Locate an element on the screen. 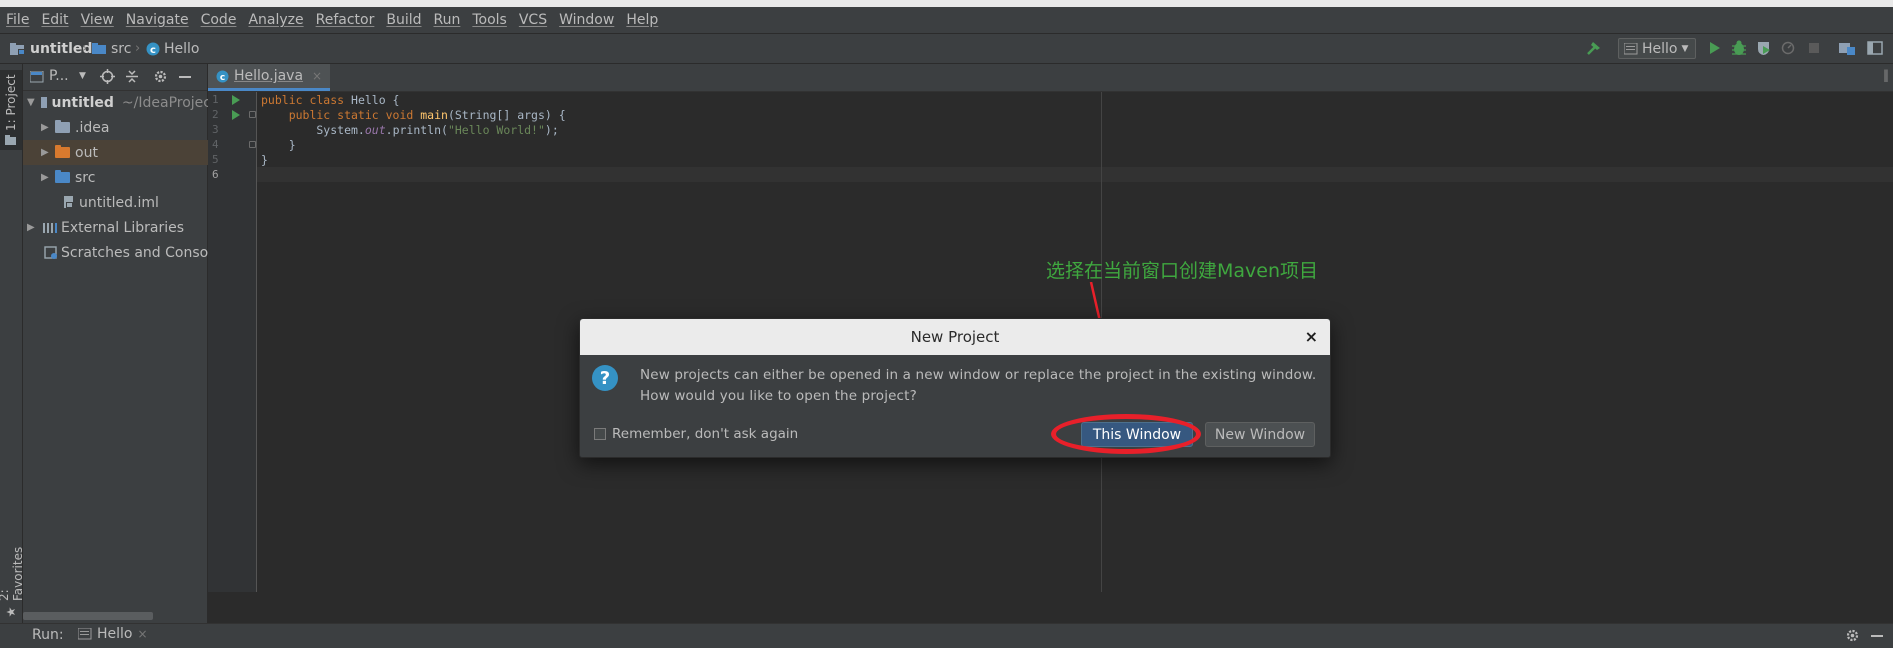 The image size is (1893, 648). excluded-folder-icon is located at coordinates (62, 151).